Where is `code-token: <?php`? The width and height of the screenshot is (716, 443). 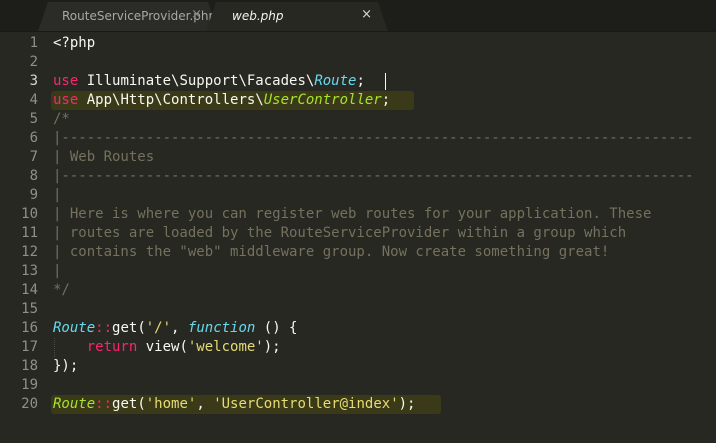
code-token: <?php is located at coordinates (74, 43).